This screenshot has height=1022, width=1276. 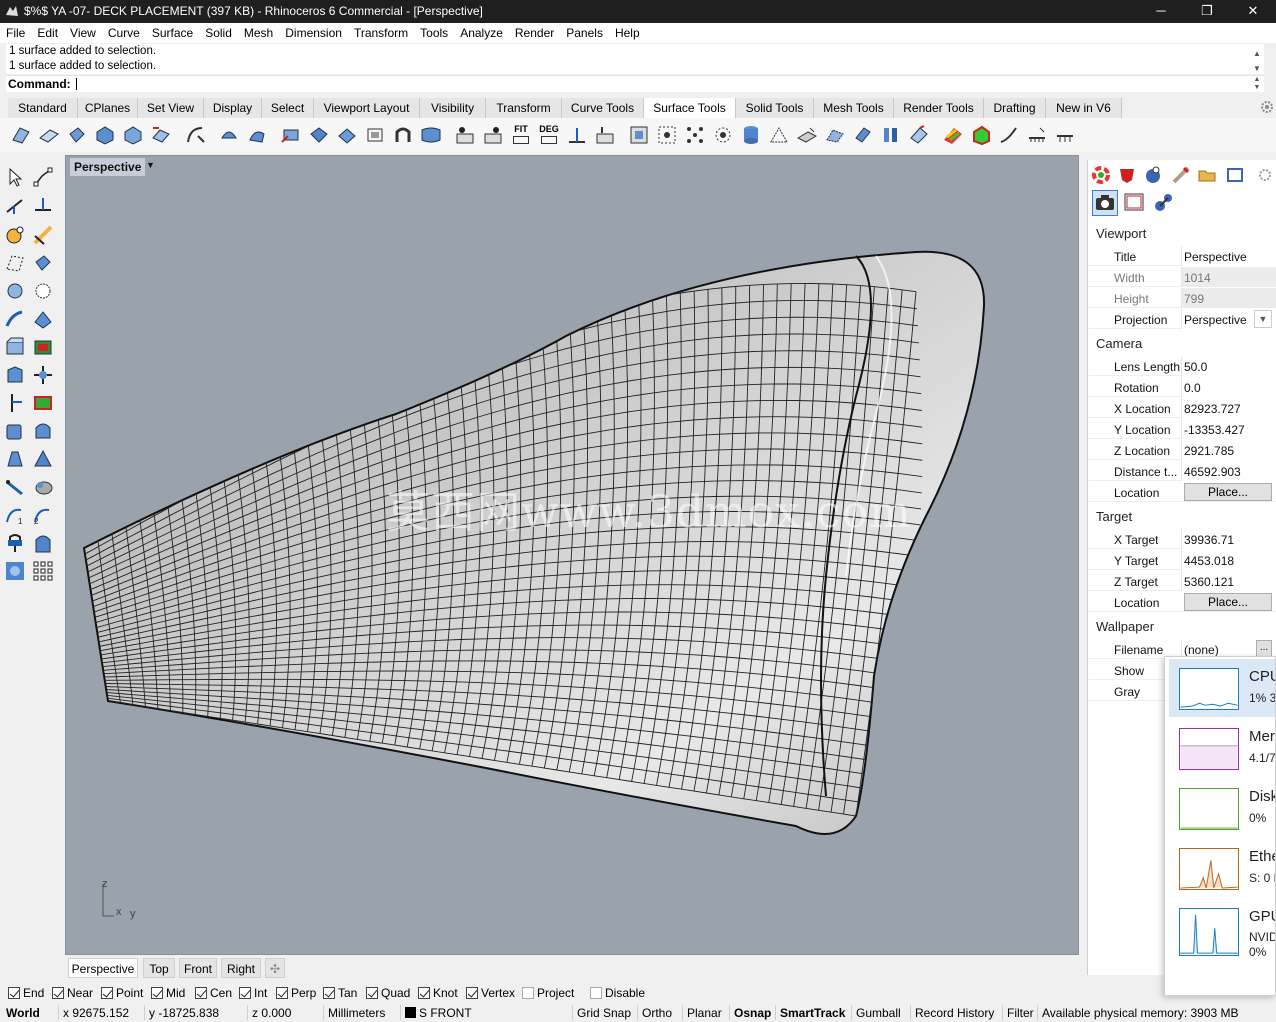 What do you see at coordinates (952, 1012) in the screenshot?
I see `record-history-toggle: Record History` at bounding box center [952, 1012].